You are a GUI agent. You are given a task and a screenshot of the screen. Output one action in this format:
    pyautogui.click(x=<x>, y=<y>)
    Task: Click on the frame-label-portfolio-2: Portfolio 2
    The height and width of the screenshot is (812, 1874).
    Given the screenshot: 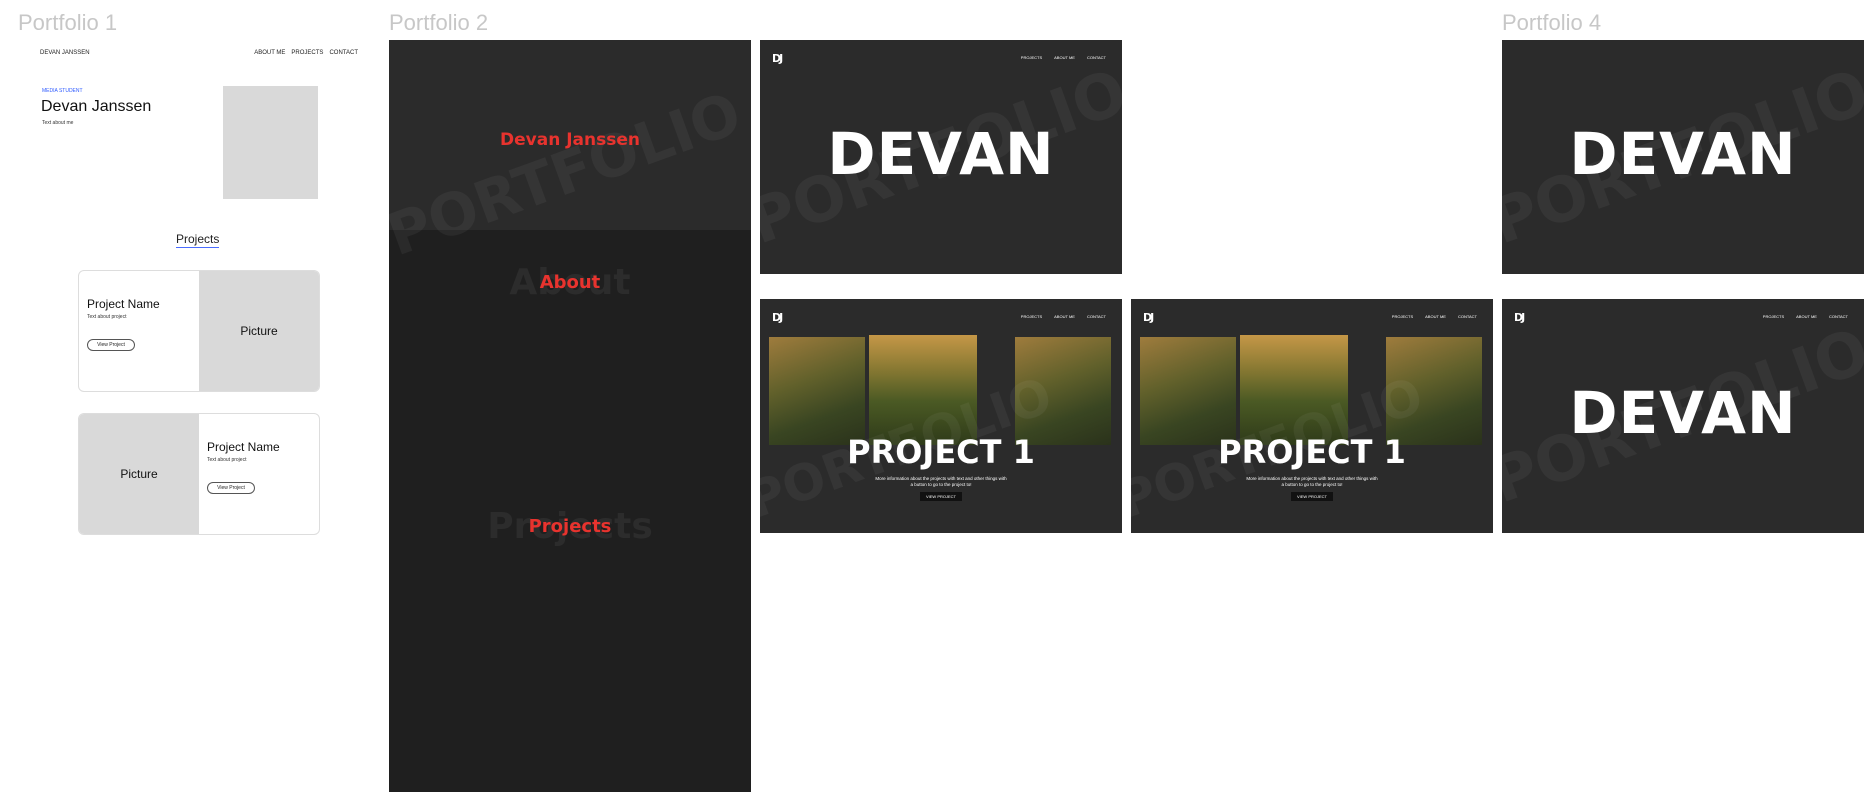 What is the action you would take?
    pyautogui.click(x=438, y=23)
    